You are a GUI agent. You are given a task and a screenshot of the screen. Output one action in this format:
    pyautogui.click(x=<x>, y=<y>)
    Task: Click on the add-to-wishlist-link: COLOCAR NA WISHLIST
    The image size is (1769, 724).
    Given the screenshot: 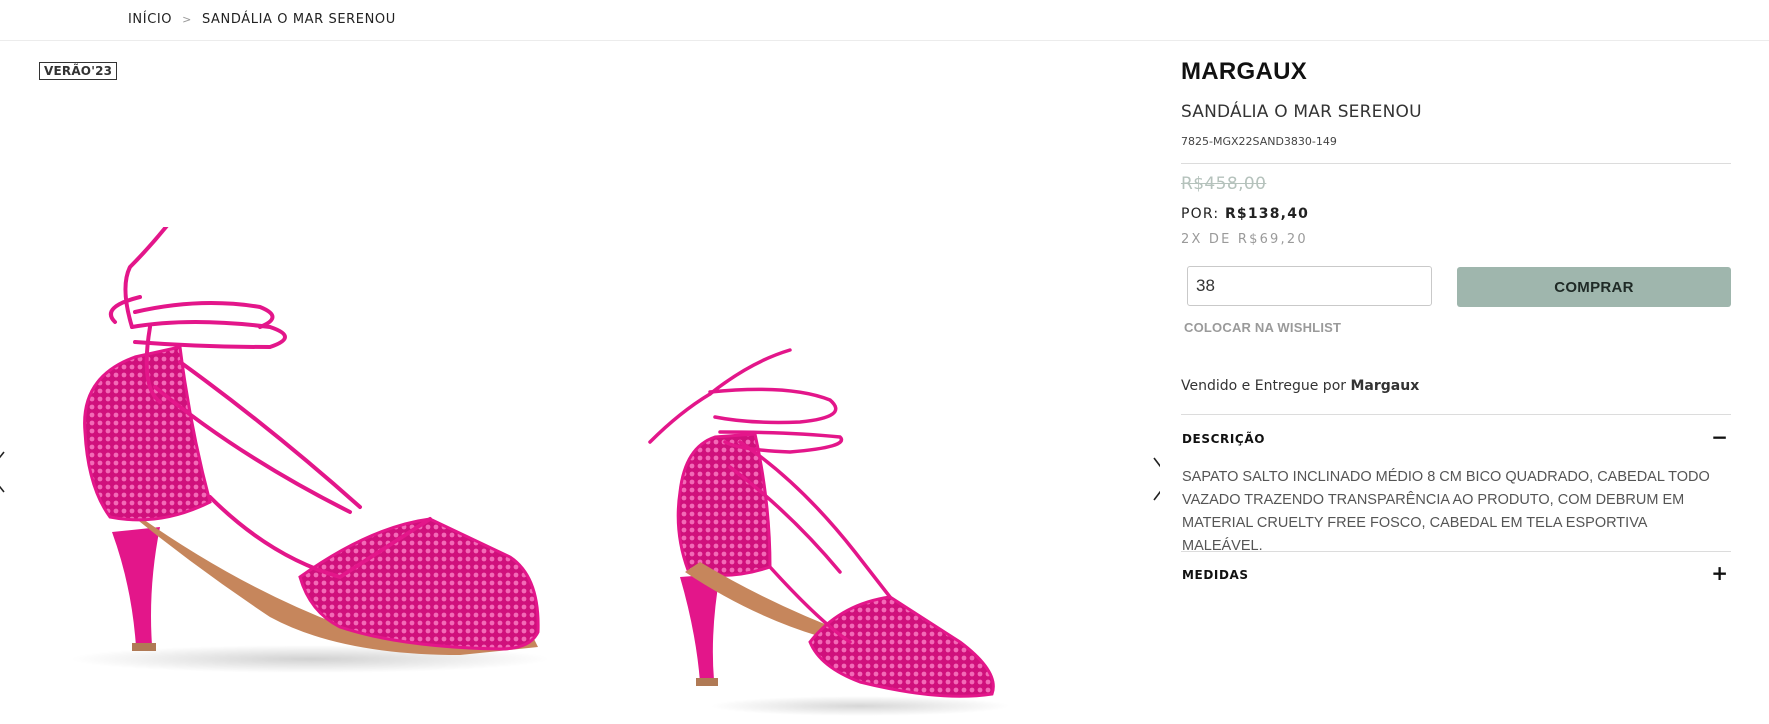 What is the action you would take?
    pyautogui.click(x=1262, y=327)
    